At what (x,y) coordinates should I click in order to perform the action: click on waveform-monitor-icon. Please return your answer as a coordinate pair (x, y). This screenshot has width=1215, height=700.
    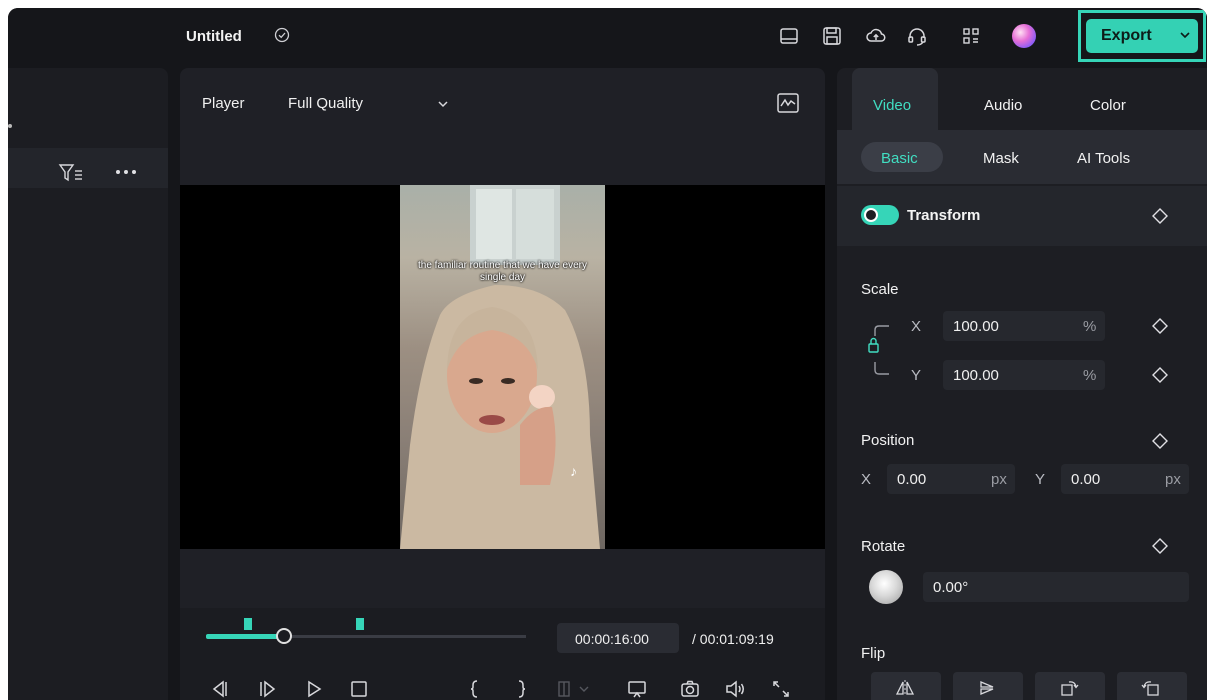
    Looking at the image, I should click on (788, 103).